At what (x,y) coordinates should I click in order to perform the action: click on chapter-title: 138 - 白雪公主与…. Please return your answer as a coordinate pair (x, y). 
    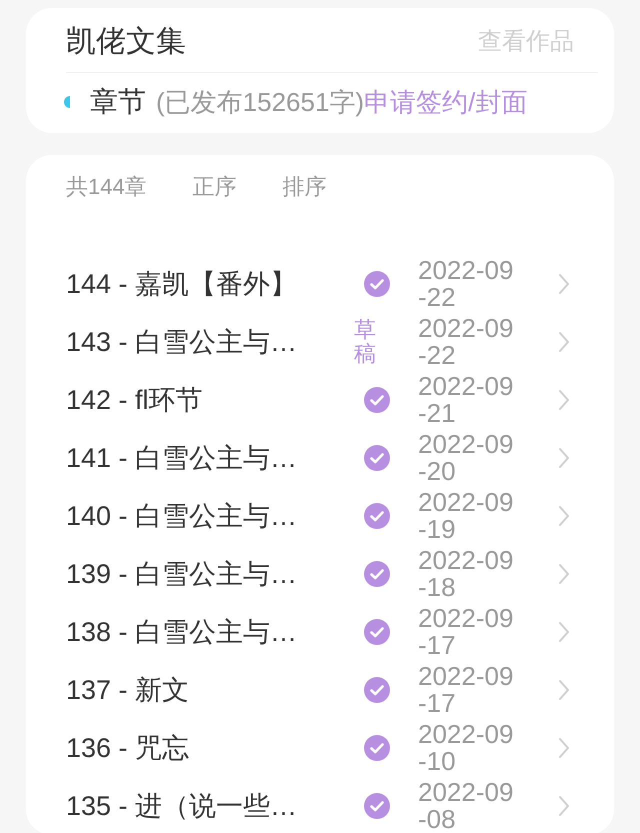
    Looking at the image, I should click on (211, 632).